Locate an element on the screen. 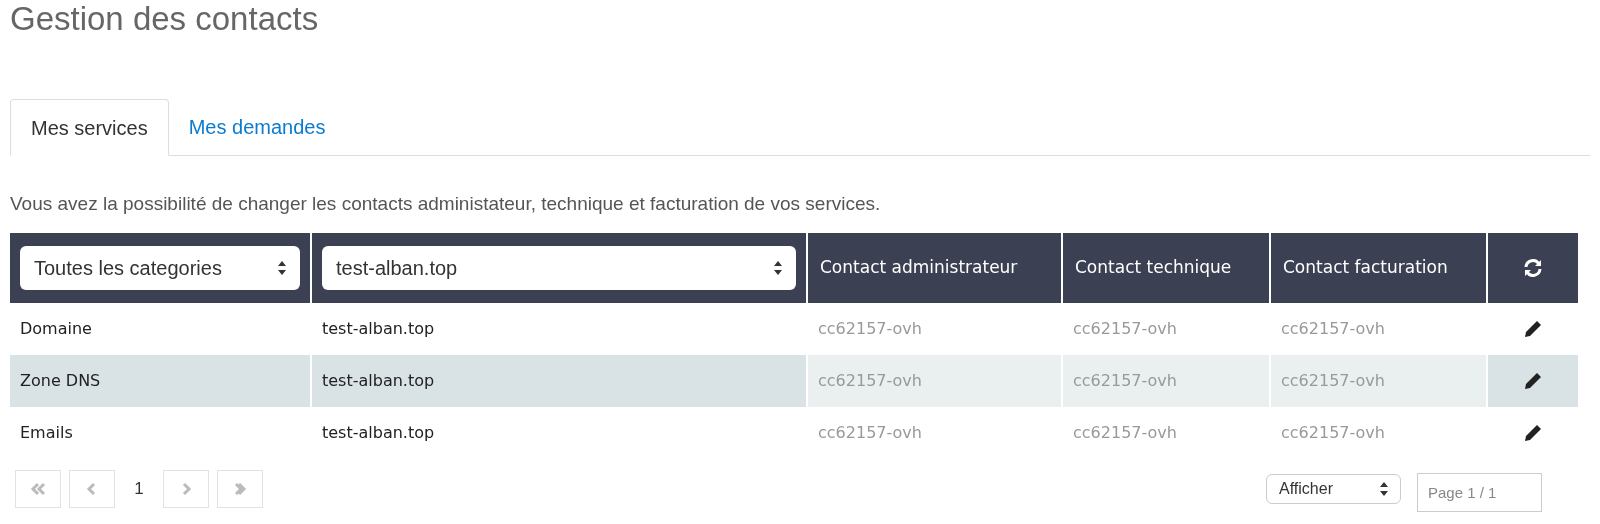 This screenshot has height=524, width=1600. page-title: Gestion des contacts is located at coordinates (165, 18).